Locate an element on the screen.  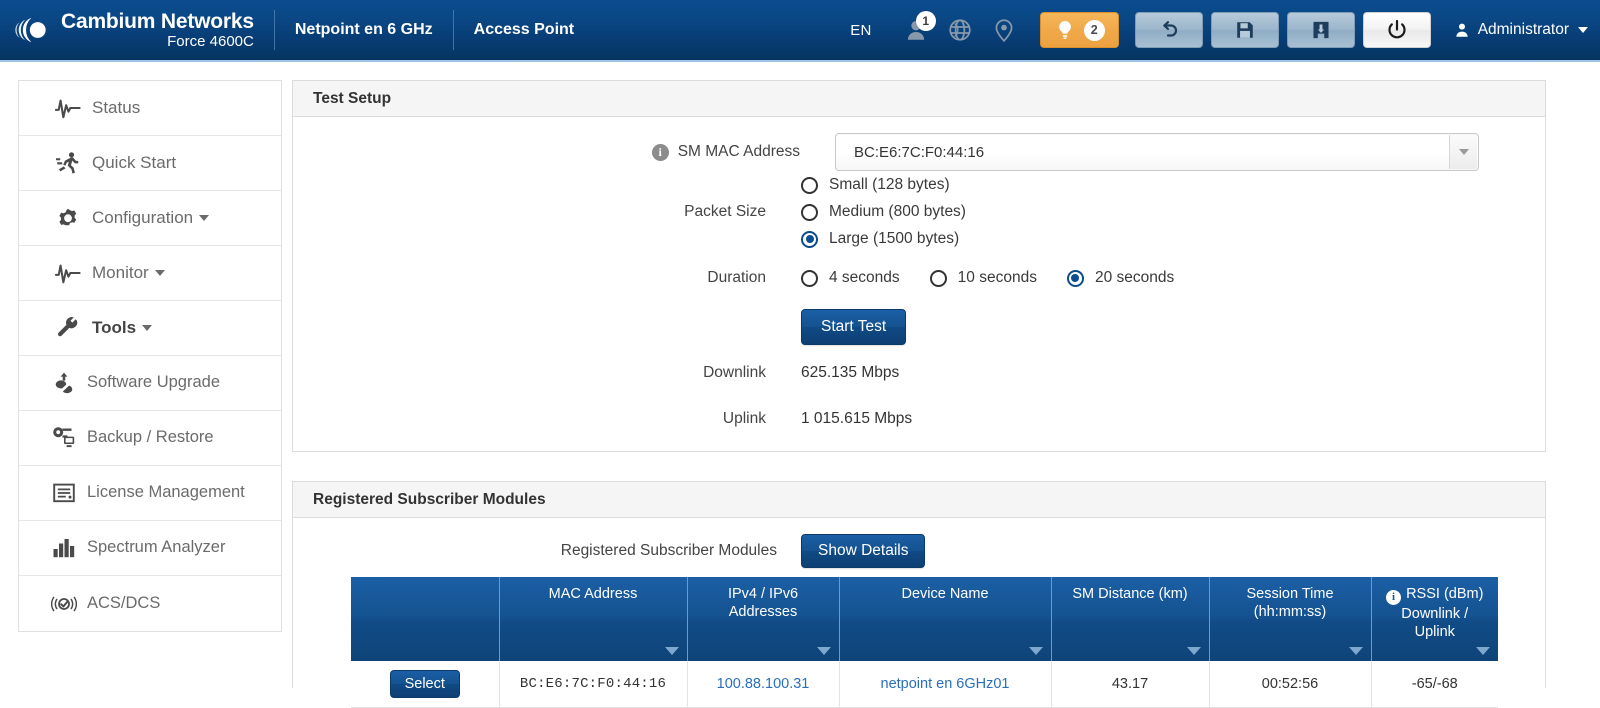
sidebar-item-tools: Tools is located at coordinates (150, 328).